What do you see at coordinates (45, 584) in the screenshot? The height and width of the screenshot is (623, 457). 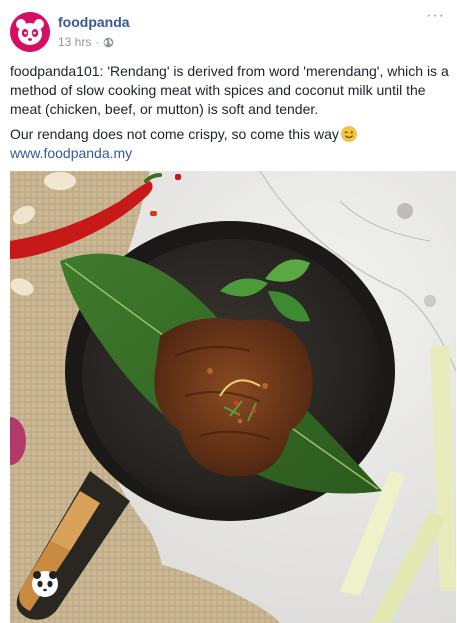 I see `panda-watermark-icon` at bounding box center [45, 584].